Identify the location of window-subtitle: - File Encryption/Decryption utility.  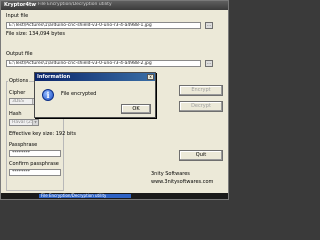
(73, 4).